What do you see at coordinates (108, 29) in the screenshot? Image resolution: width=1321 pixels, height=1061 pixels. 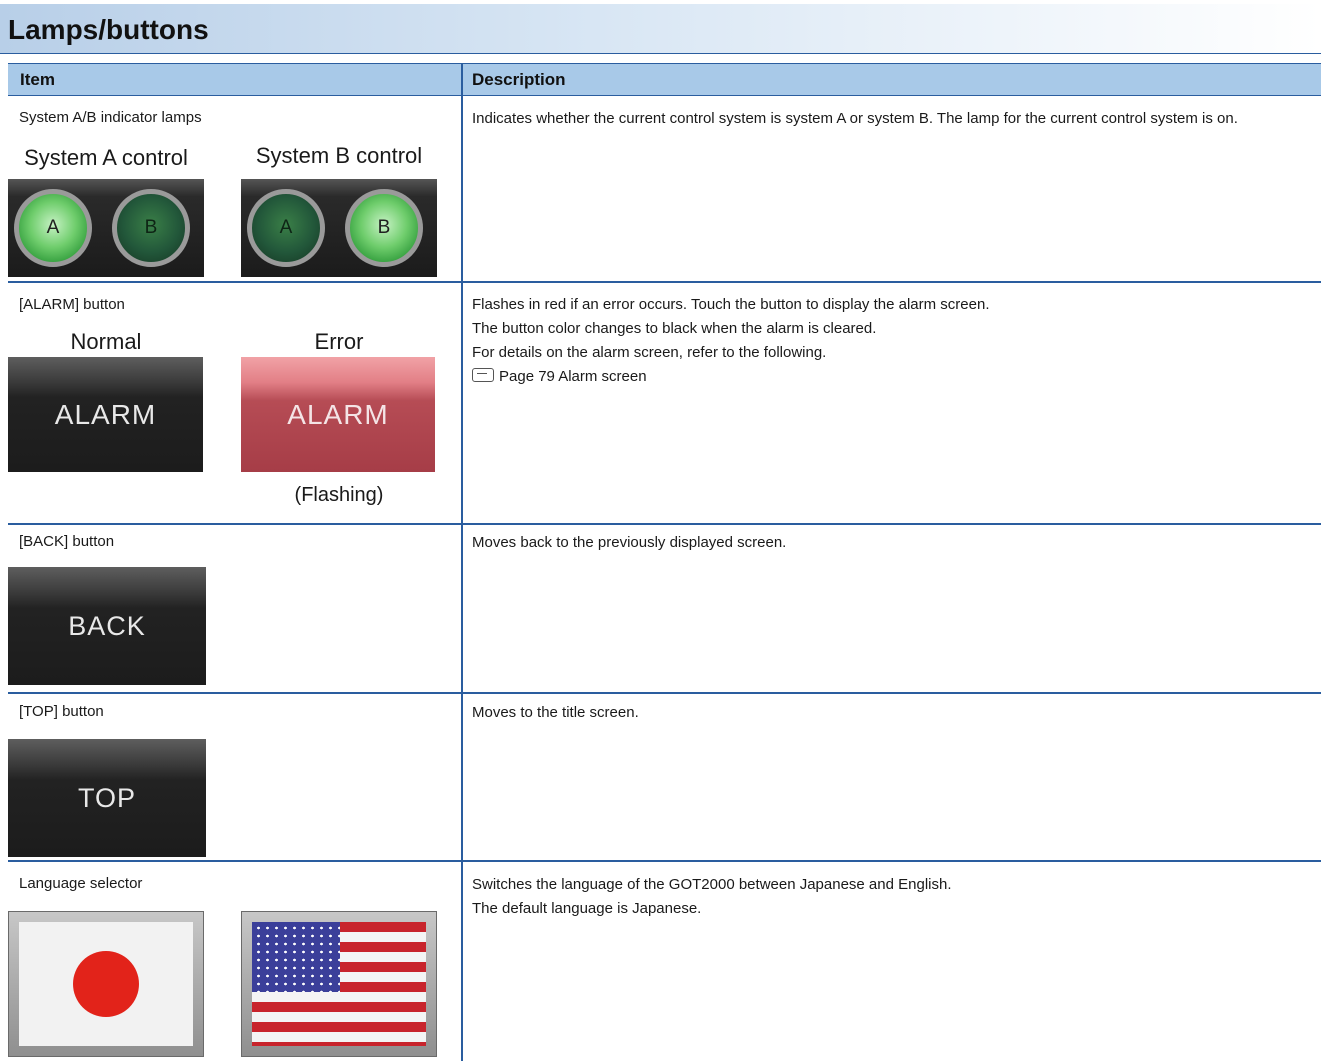 I see `section-title: Lamps/buttons` at bounding box center [108, 29].